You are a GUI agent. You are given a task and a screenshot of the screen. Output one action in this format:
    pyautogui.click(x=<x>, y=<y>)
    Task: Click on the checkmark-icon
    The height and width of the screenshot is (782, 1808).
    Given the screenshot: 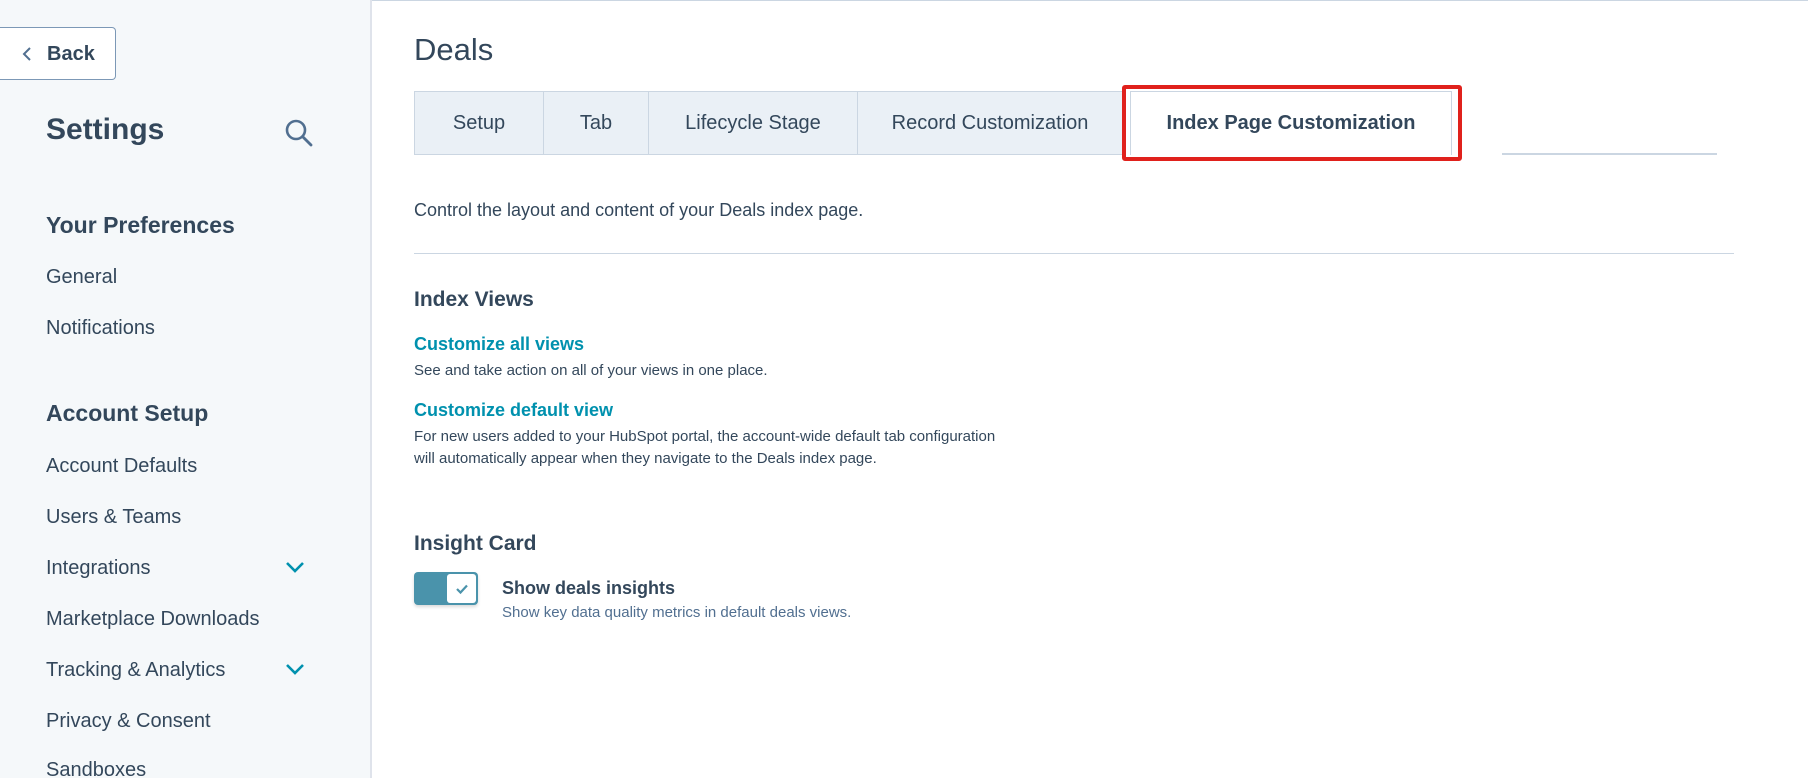 What is the action you would take?
    pyautogui.click(x=461, y=589)
    